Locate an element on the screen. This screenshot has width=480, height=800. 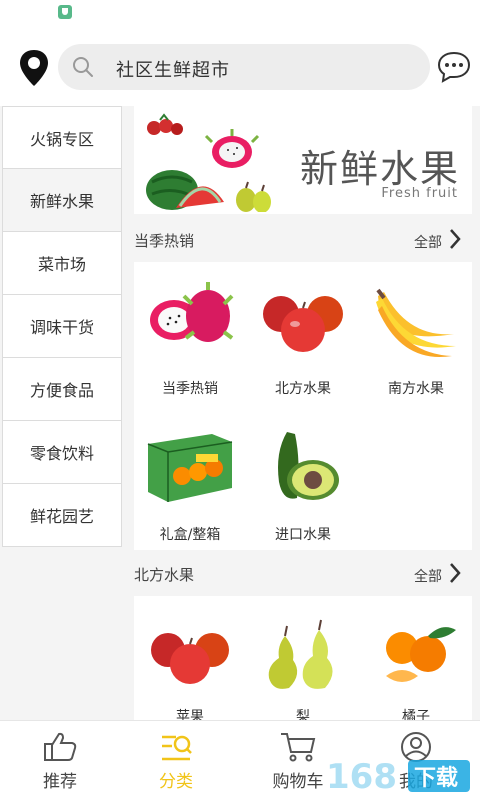
sidebar-item-snacks-drinks: 零食饮料 is located at coordinates (62, 452).